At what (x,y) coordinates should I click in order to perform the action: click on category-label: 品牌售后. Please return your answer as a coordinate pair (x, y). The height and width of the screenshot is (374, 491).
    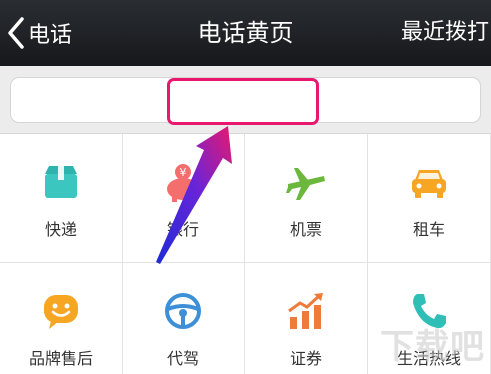
    Looking at the image, I should click on (60, 358).